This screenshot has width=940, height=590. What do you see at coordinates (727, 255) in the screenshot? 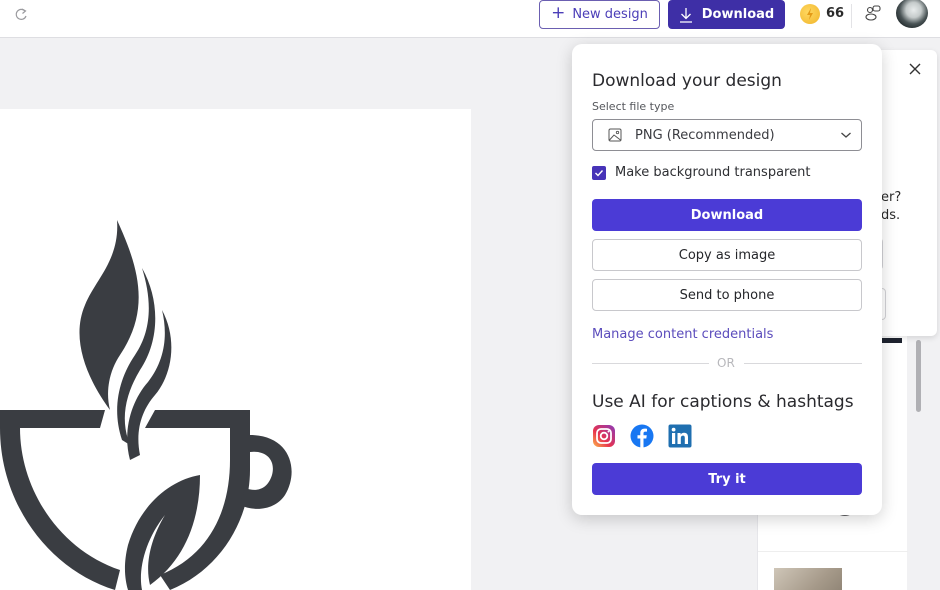
I see `copy-as-image-button: Copy as image` at bounding box center [727, 255].